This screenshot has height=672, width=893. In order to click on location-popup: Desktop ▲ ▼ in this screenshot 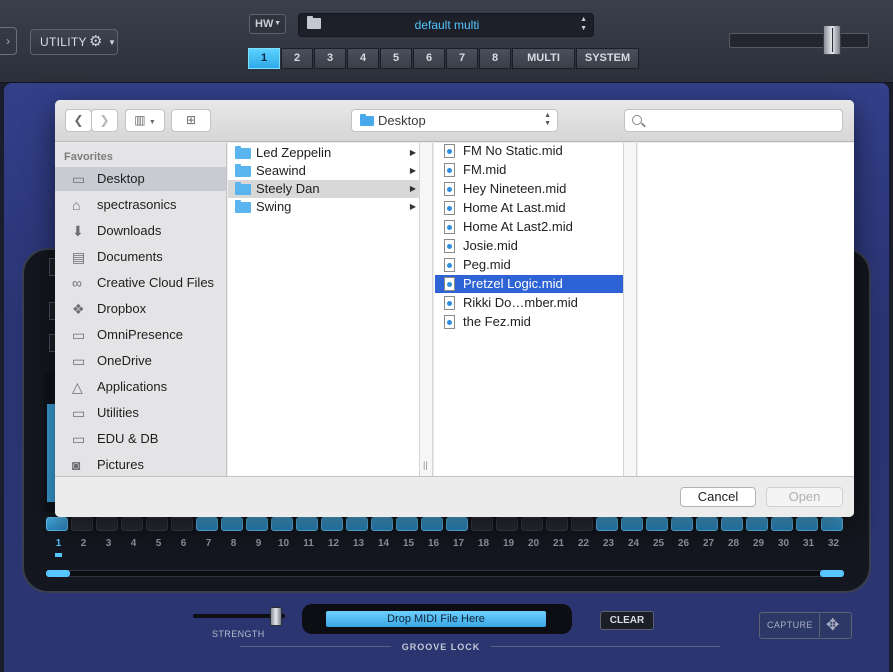, I will do `click(454, 120)`.